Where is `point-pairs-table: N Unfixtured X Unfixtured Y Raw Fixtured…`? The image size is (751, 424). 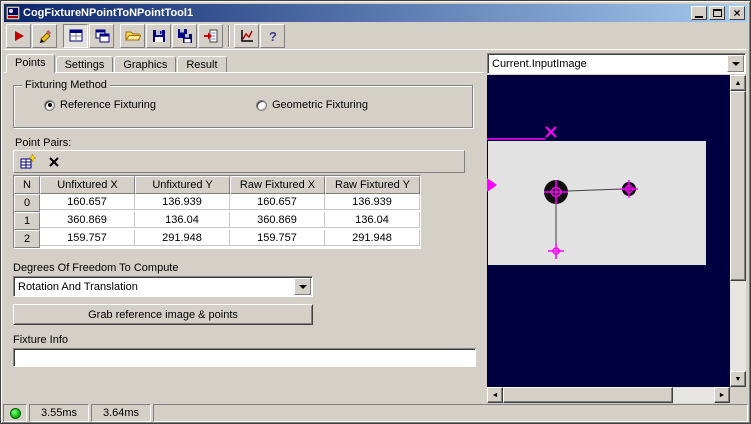 point-pairs-table: N Unfixtured X Unfixtured Y Raw Fixtured… is located at coordinates (217, 212).